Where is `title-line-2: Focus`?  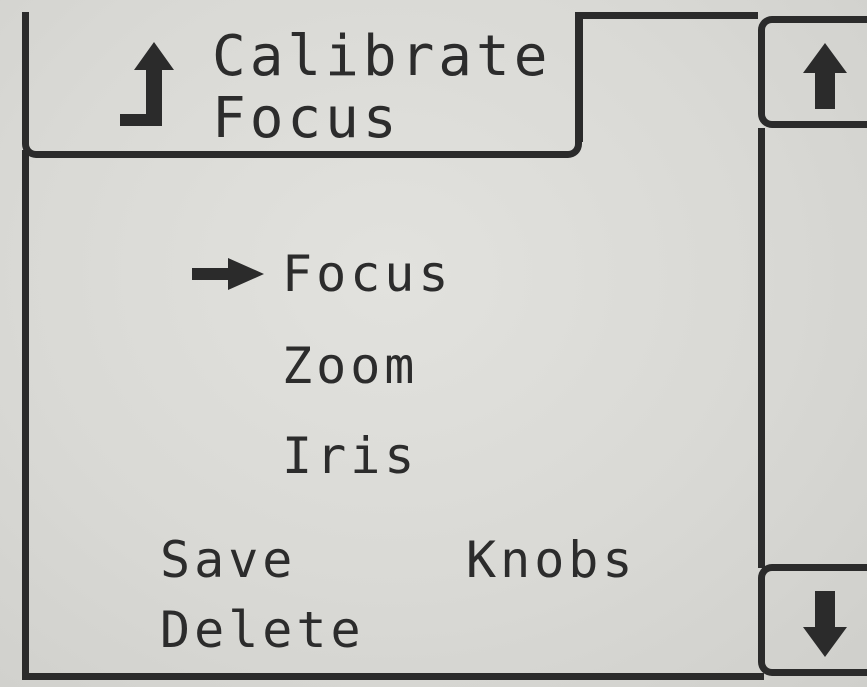 title-line-2: Focus is located at coordinates (306, 118).